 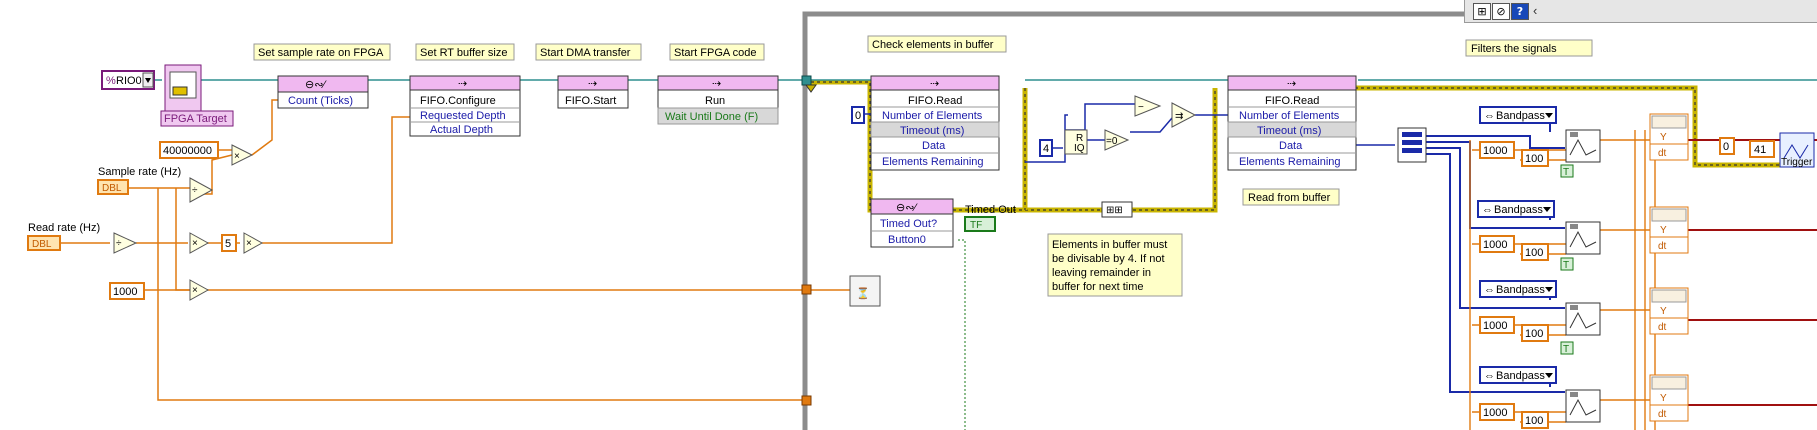 I want to click on svg-text: Set RT buffer size, so click(x=463, y=53).